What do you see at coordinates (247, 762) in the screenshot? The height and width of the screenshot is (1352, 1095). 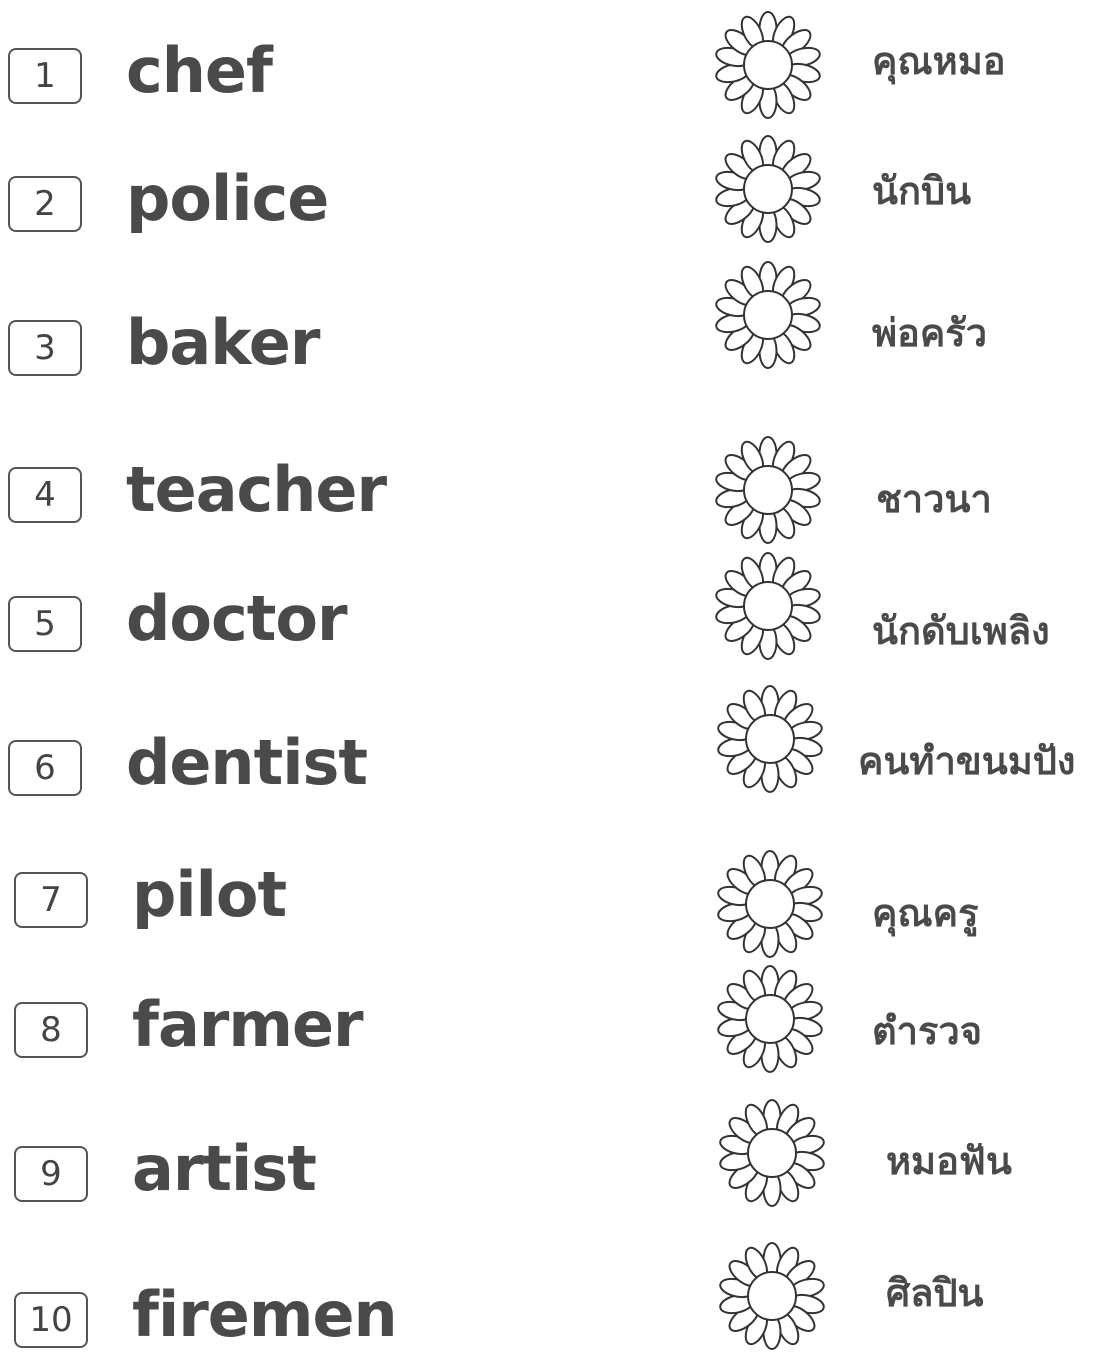 I see `english-word: dentist` at bounding box center [247, 762].